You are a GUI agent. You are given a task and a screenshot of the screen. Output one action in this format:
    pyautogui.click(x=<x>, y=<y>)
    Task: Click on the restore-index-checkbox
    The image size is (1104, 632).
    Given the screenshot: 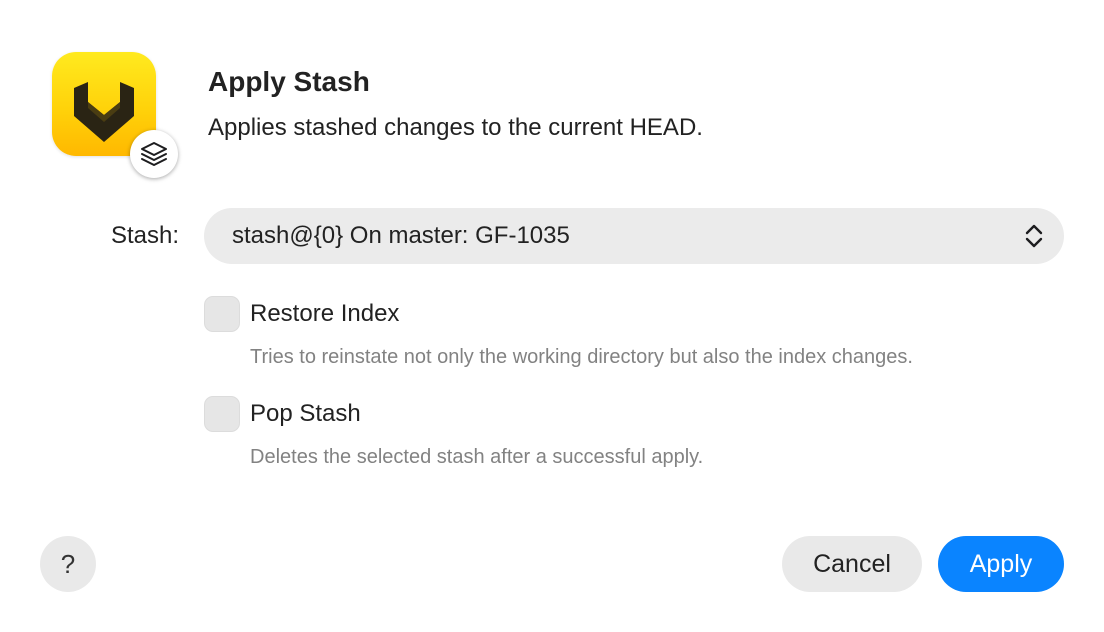 What is the action you would take?
    pyautogui.click(x=222, y=314)
    